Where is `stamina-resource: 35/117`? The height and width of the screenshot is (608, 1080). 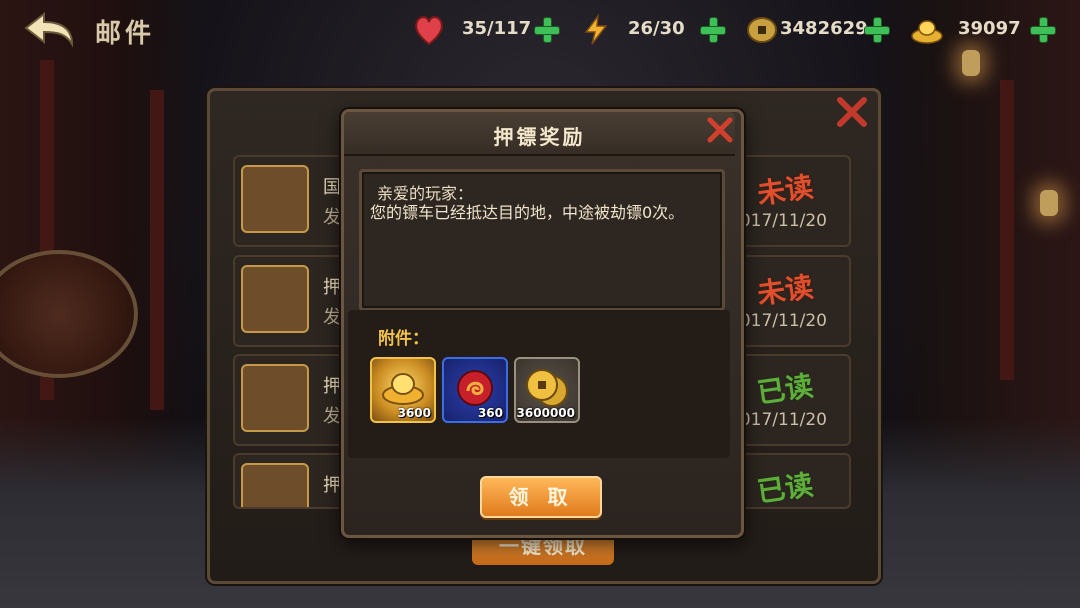 stamina-resource: 35/117 is located at coordinates (487, 30).